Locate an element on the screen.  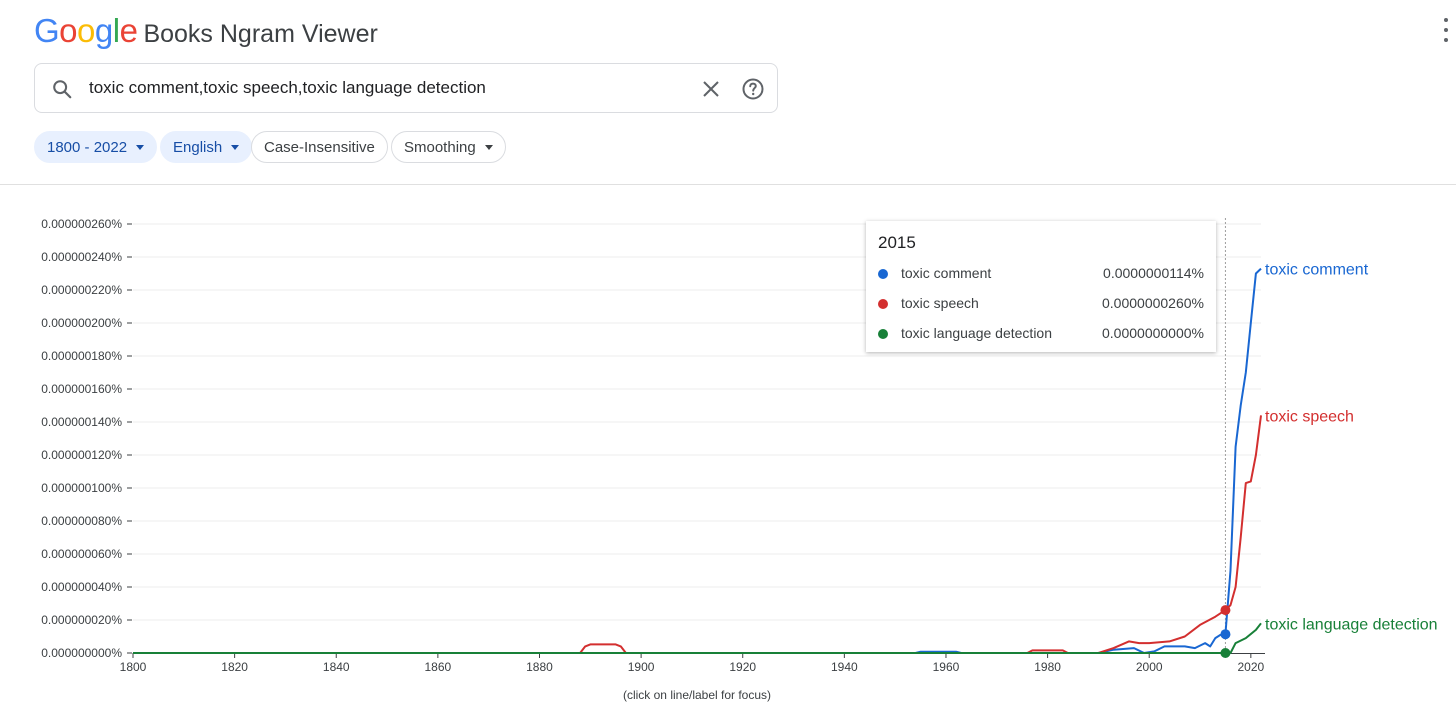
y-tick-label: 0.000000000% is located at coordinates (81, 653).